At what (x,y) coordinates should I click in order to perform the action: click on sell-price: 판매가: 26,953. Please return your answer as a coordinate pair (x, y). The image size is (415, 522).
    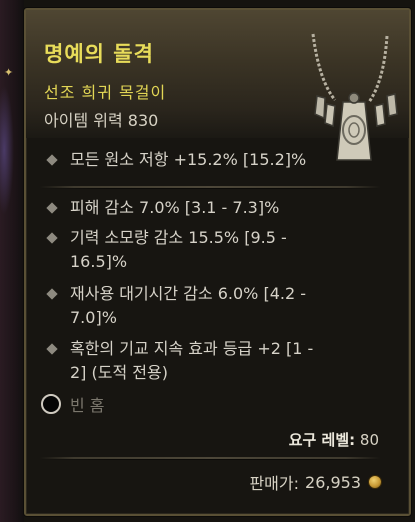
    Looking at the image, I should click on (315, 482).